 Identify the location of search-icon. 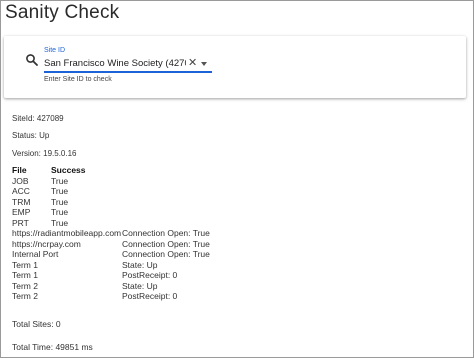
(32, 60).